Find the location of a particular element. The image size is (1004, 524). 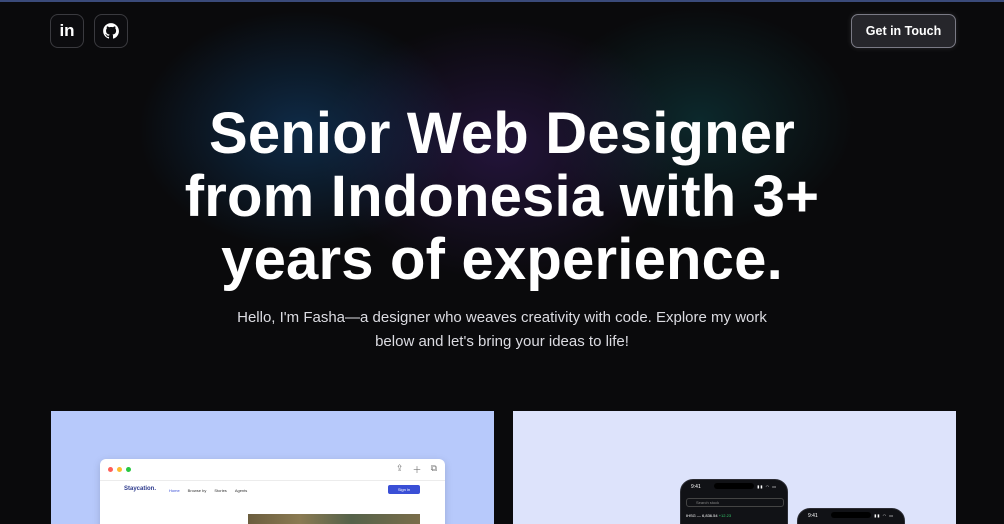

github-link is located at coordinates (111, 31).